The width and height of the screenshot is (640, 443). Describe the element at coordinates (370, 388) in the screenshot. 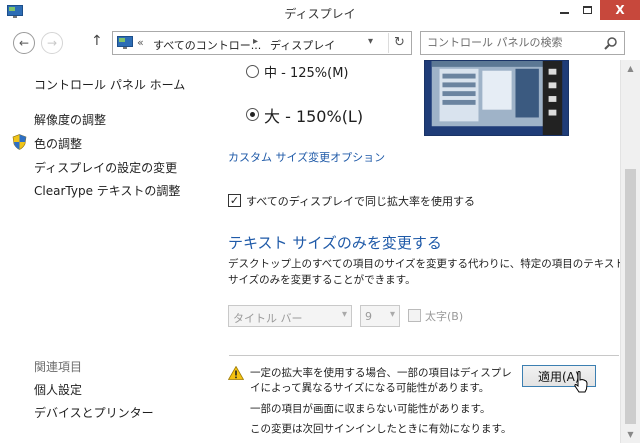

I see `warning-text-line2: イによって異なるサイズになる可能性があります。` at that location.